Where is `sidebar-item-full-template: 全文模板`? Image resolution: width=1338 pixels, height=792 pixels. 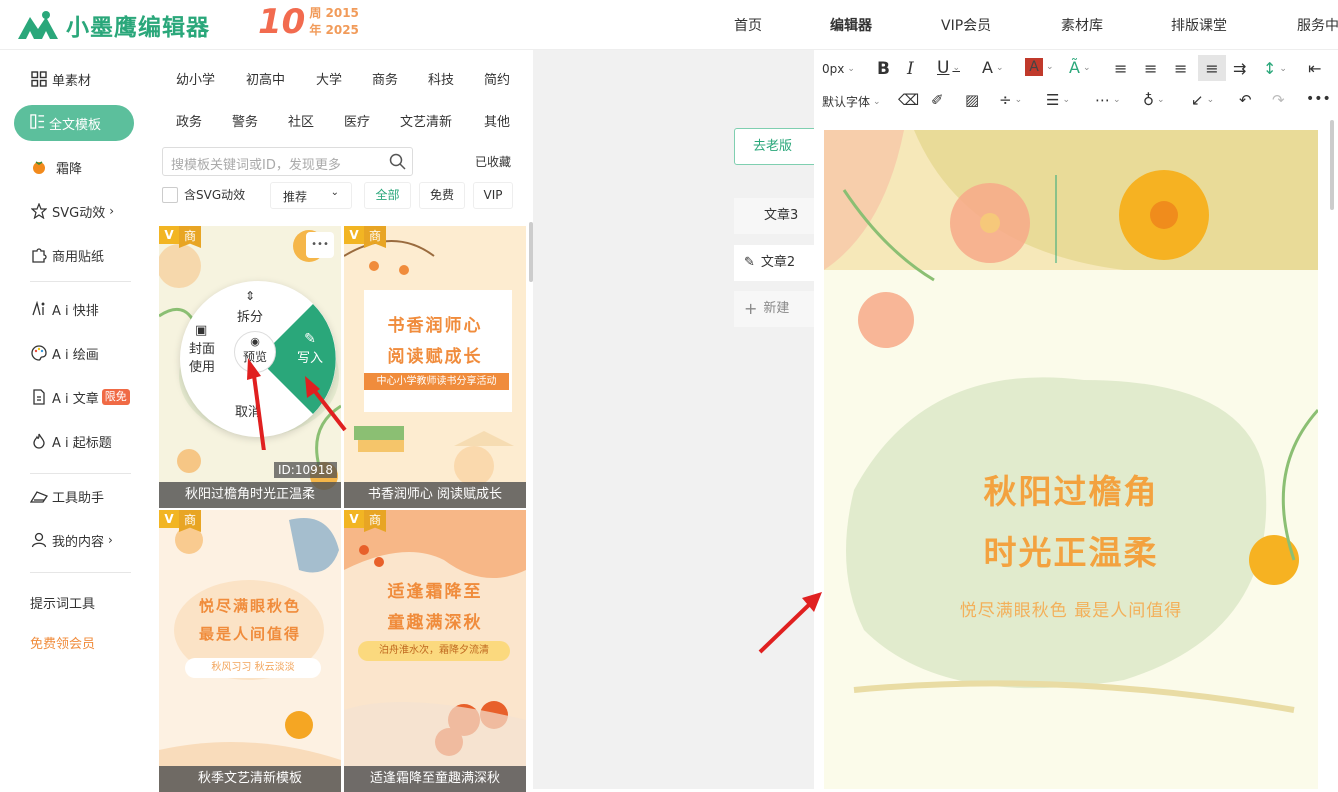 sidebar-item-full-template: 全文模板 is located at coordinates (74, 123).